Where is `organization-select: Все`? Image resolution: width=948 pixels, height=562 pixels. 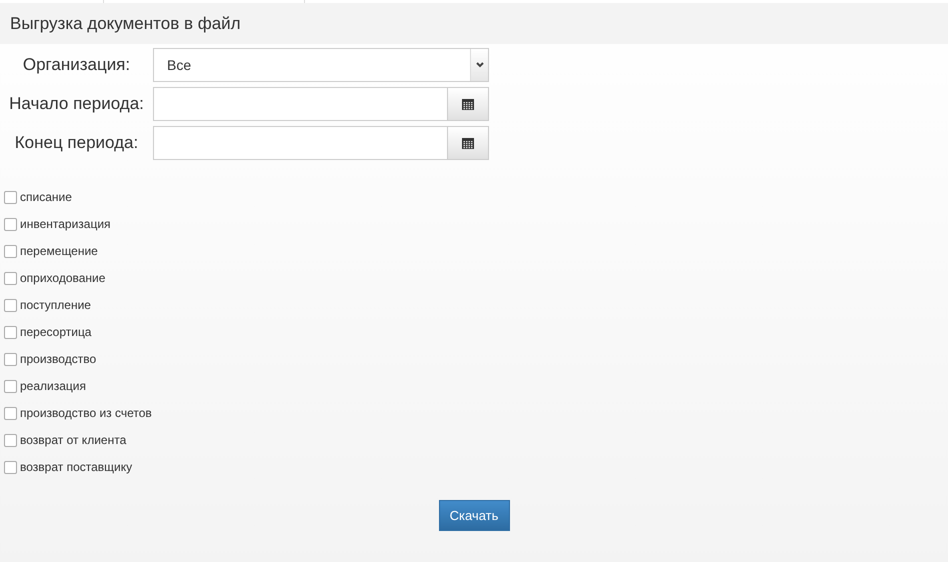 organization-select: Все is located at coordinates (321, 65).